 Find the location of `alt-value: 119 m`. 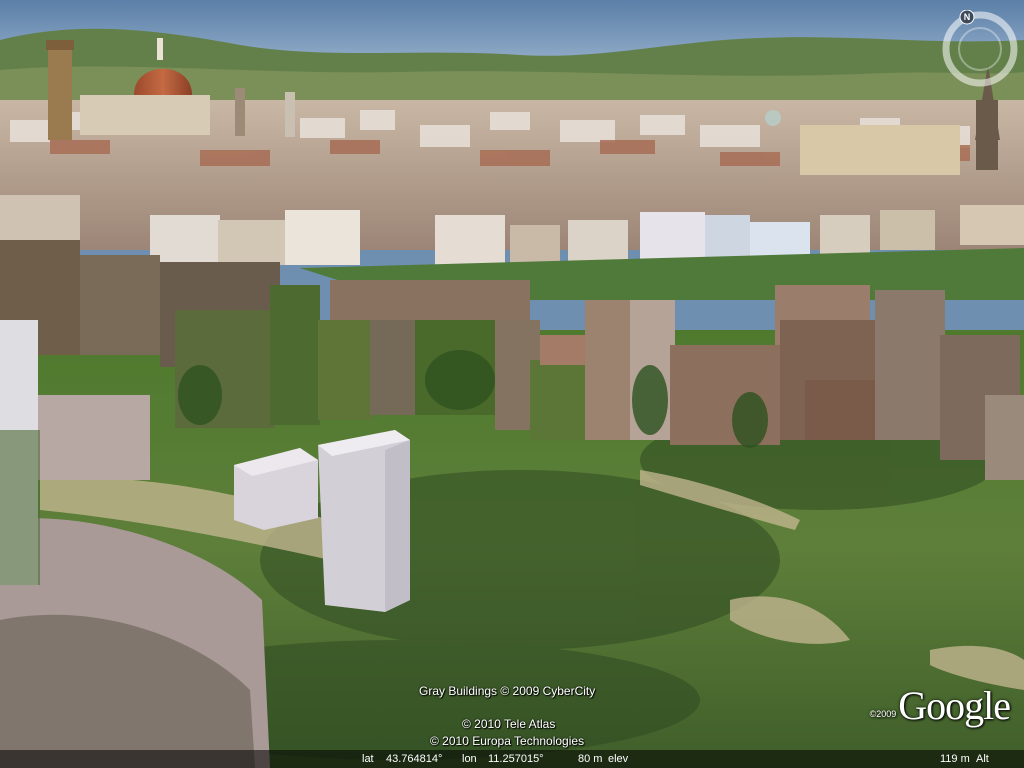

alt-value: 119 m is located at coordinates (955, 759).